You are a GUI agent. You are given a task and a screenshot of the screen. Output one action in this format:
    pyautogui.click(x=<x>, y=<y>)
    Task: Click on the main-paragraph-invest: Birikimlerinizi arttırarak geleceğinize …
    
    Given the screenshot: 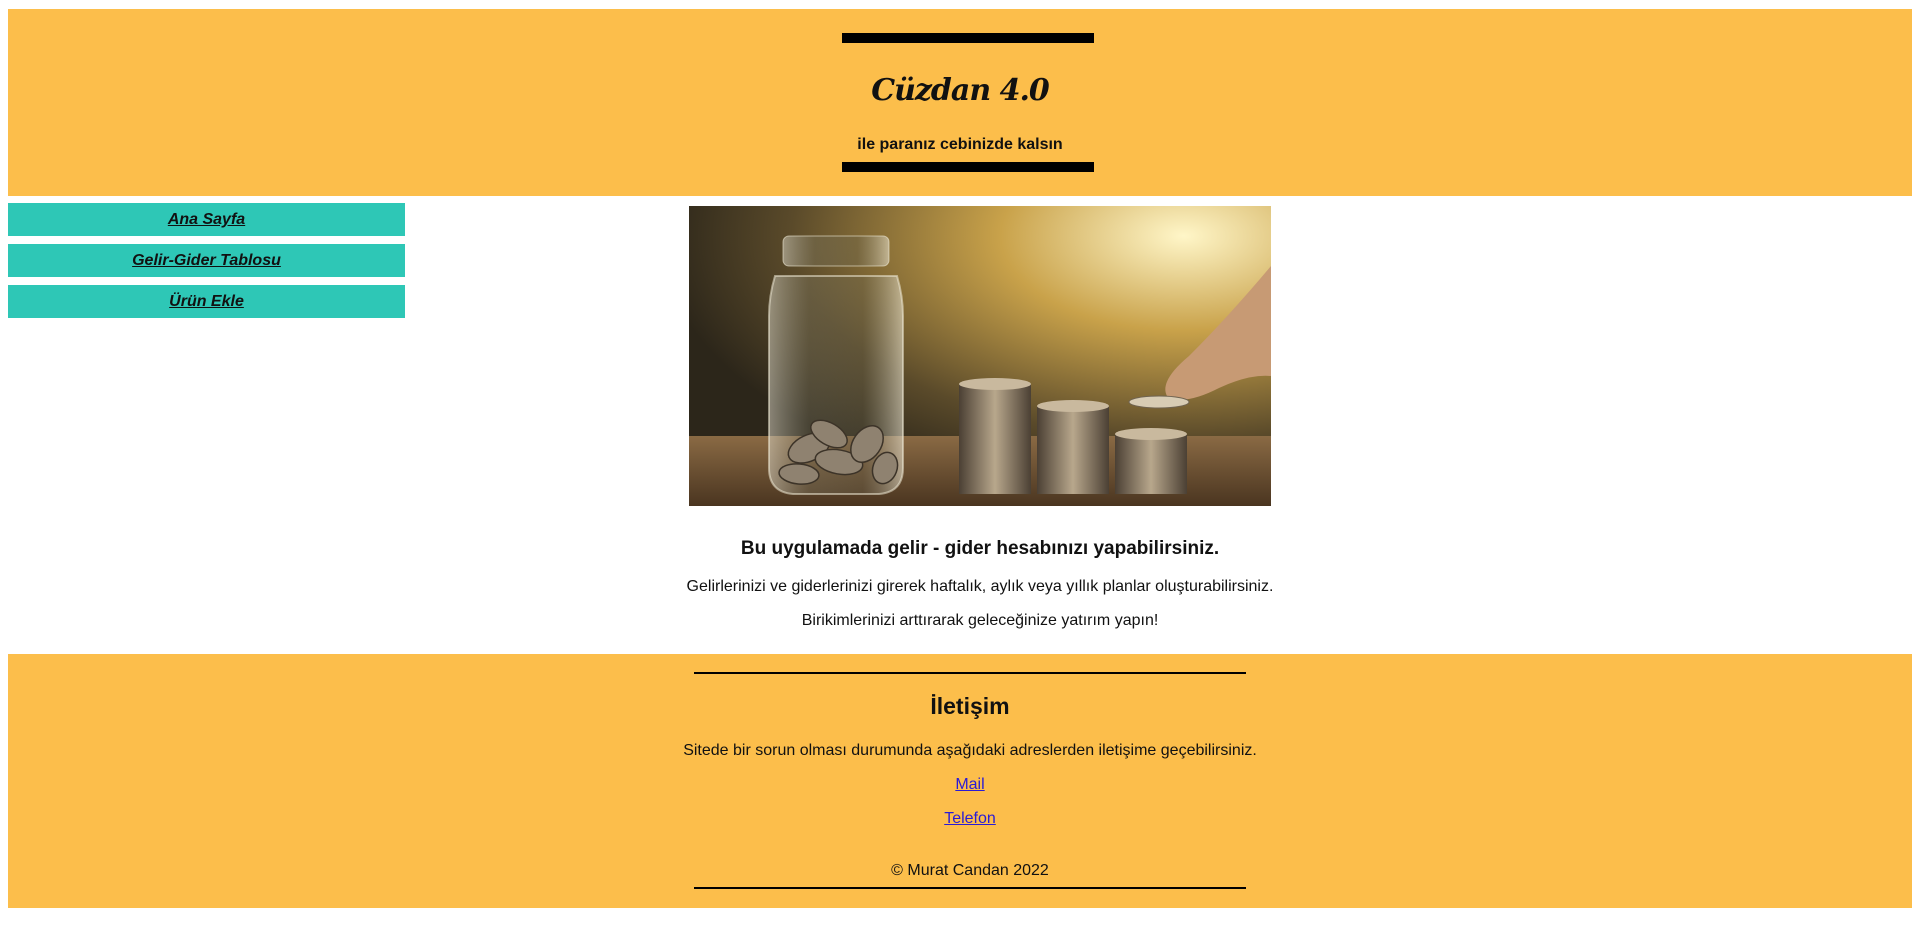 What is the action you would take?
    pyautogui.click(x=980, y=620)
    